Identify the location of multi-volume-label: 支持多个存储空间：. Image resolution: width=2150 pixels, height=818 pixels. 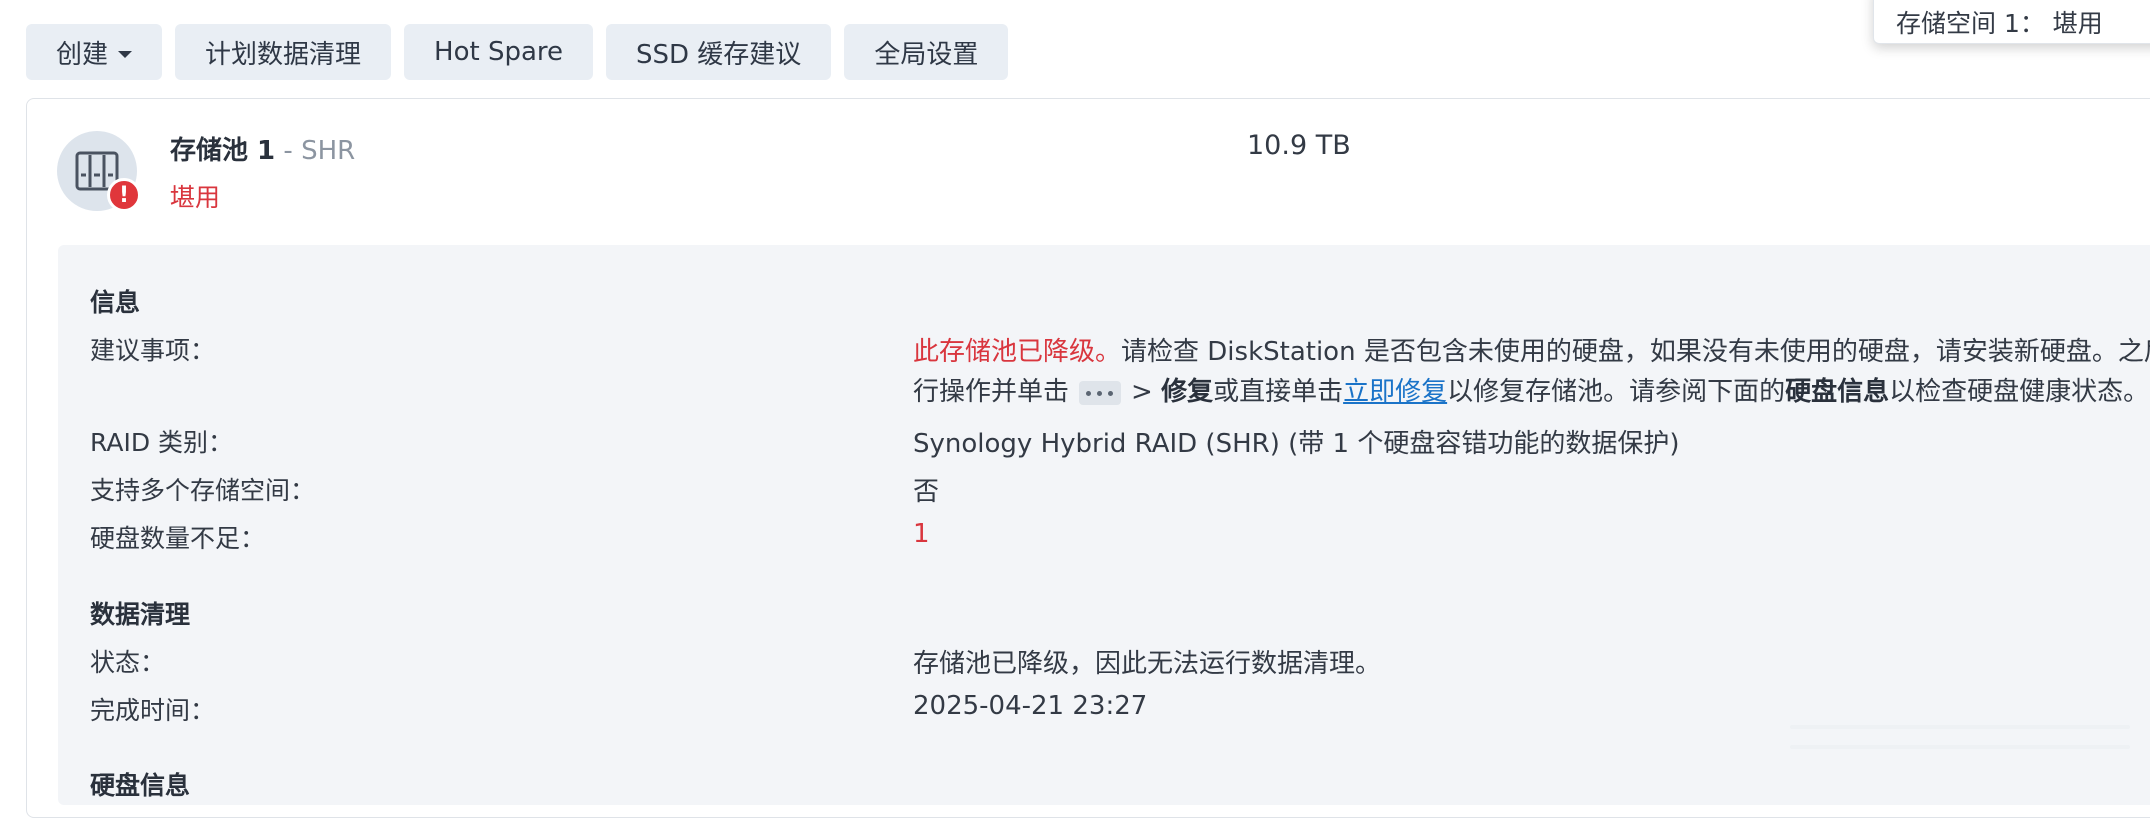
(203, 490).